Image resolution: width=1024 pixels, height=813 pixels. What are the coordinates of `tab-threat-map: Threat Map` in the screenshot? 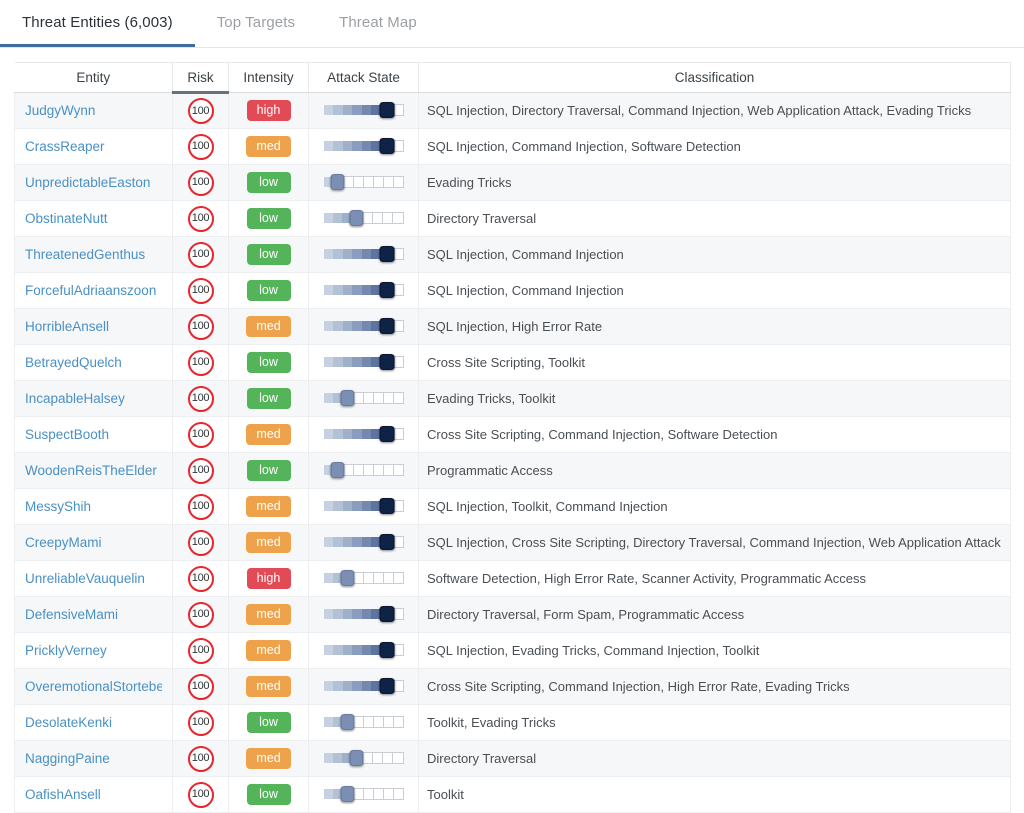 It's located at (378, 22).